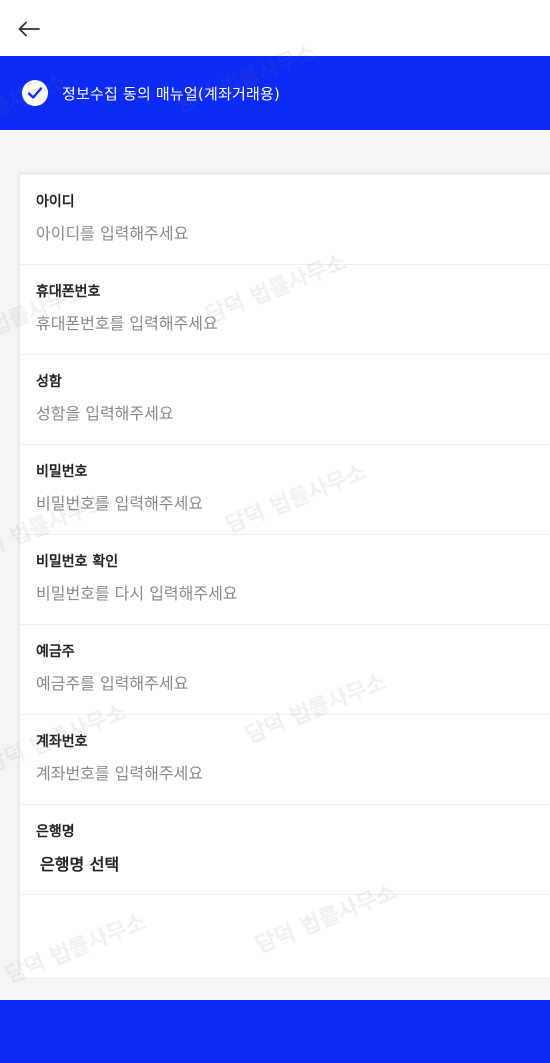 This screenshot has width=550, height=1063. I want to click on field-password-confirm: 비밀번호 확인, so click(285, 580).